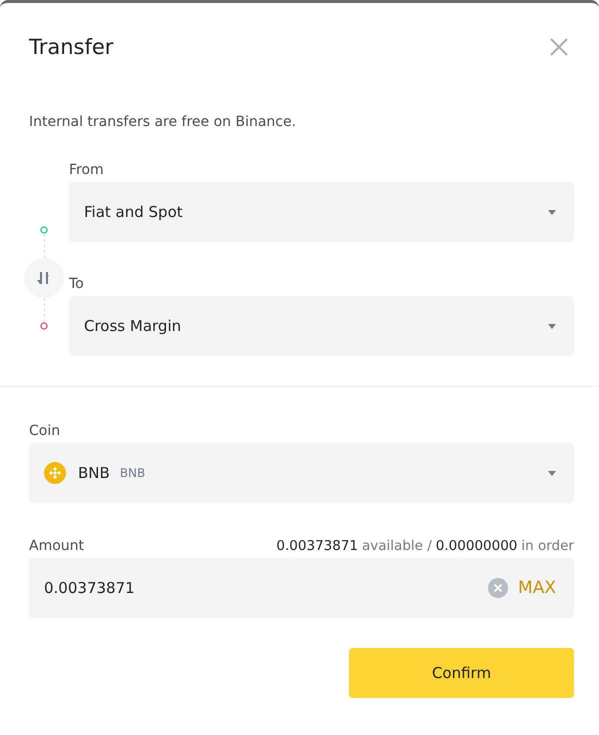 The image size is (599, 735). I want to click on swap-icon, so click(44, 278).